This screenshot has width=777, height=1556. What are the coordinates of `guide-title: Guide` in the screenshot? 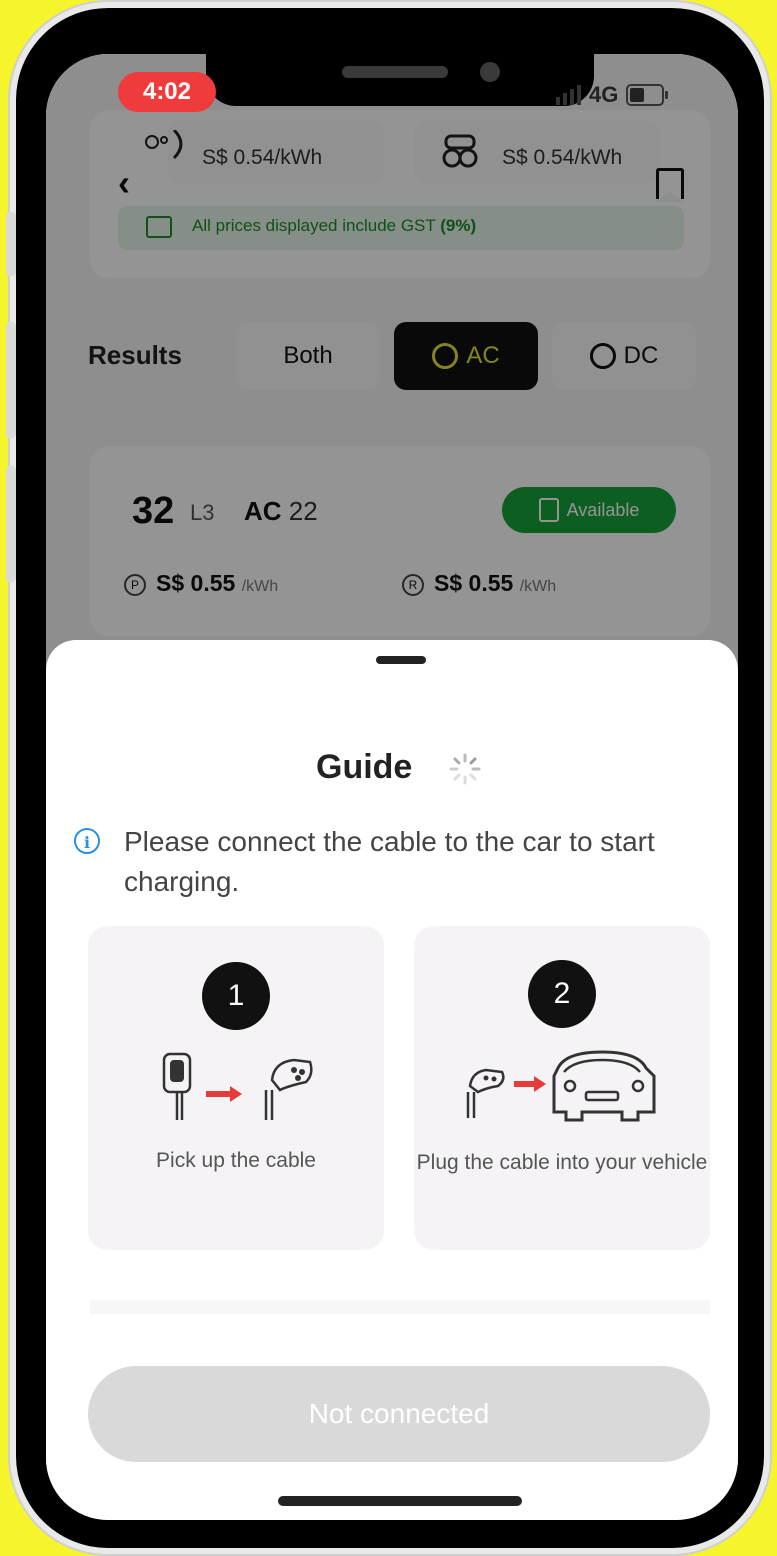 It's located at (364, 767).